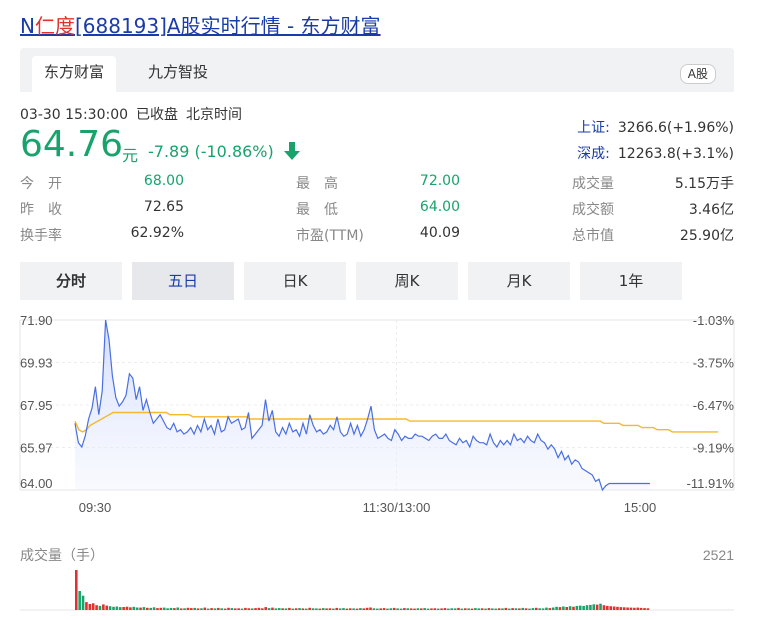 This screenshot has height=620, width=758. What do you see at coordinates (54, 26) in the screenshot?
I see `title-stock-name: 仁度` at bounding box center [54, 26].